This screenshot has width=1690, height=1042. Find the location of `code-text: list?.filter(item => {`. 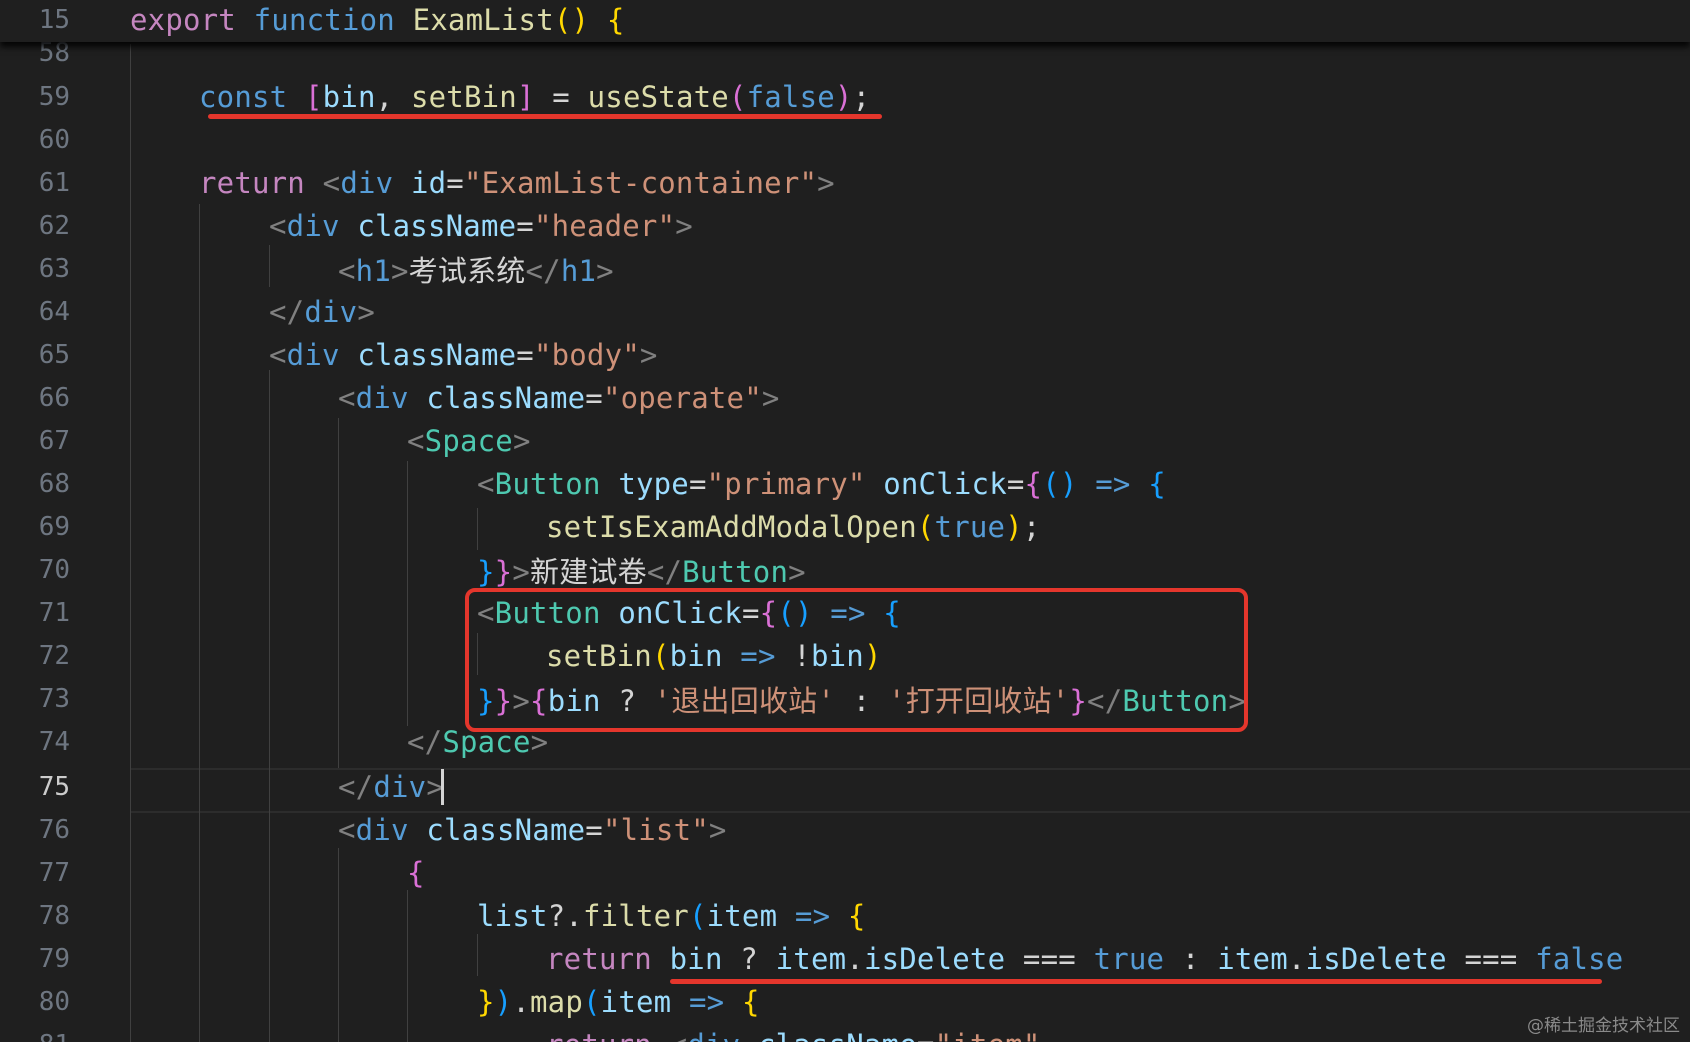

code-text: list?.filter(item => { is located at coordinates (671, 915).